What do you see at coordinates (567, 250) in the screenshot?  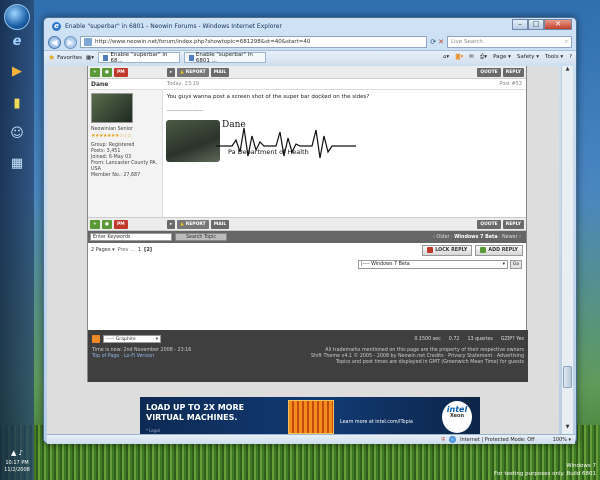 I see `vertical-scrollbar: ▲ ▼` at bounding box center [567, 250].